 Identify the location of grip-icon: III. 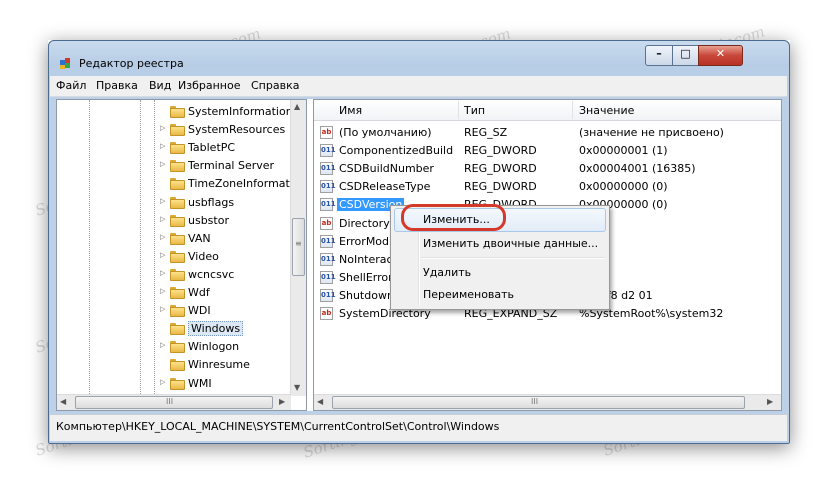
(170, 401).